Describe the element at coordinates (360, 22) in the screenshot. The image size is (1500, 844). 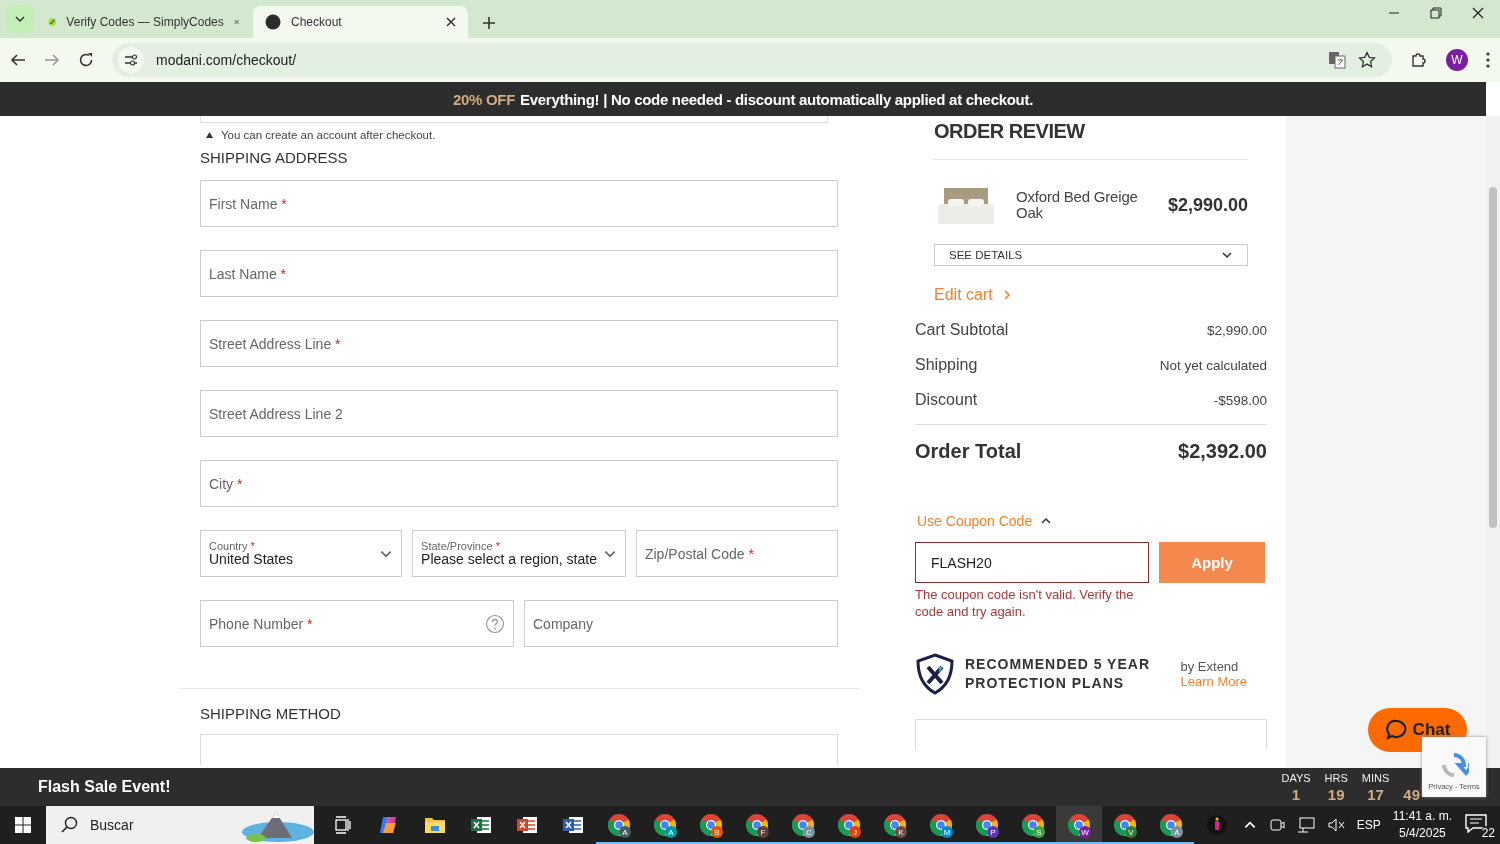
I see `browser-tab: Checkout` at that location.